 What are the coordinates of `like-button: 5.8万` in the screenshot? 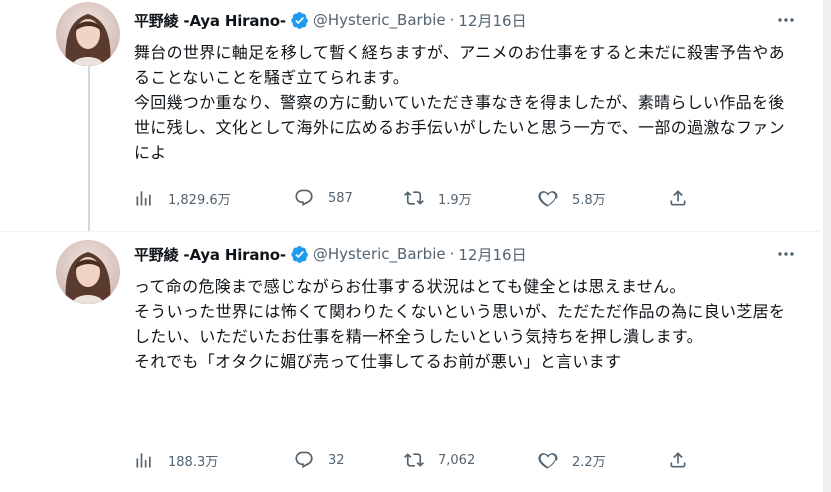 It's located at (572, 198).